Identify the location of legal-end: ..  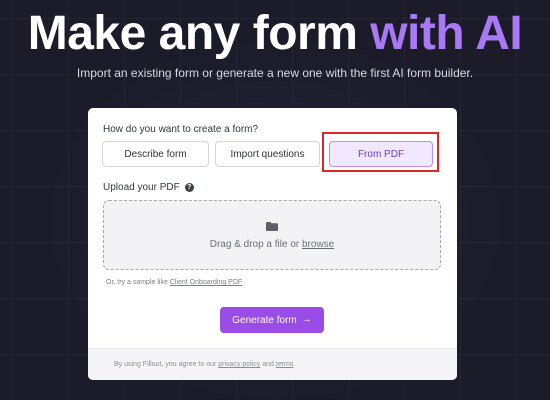
(294, 364).